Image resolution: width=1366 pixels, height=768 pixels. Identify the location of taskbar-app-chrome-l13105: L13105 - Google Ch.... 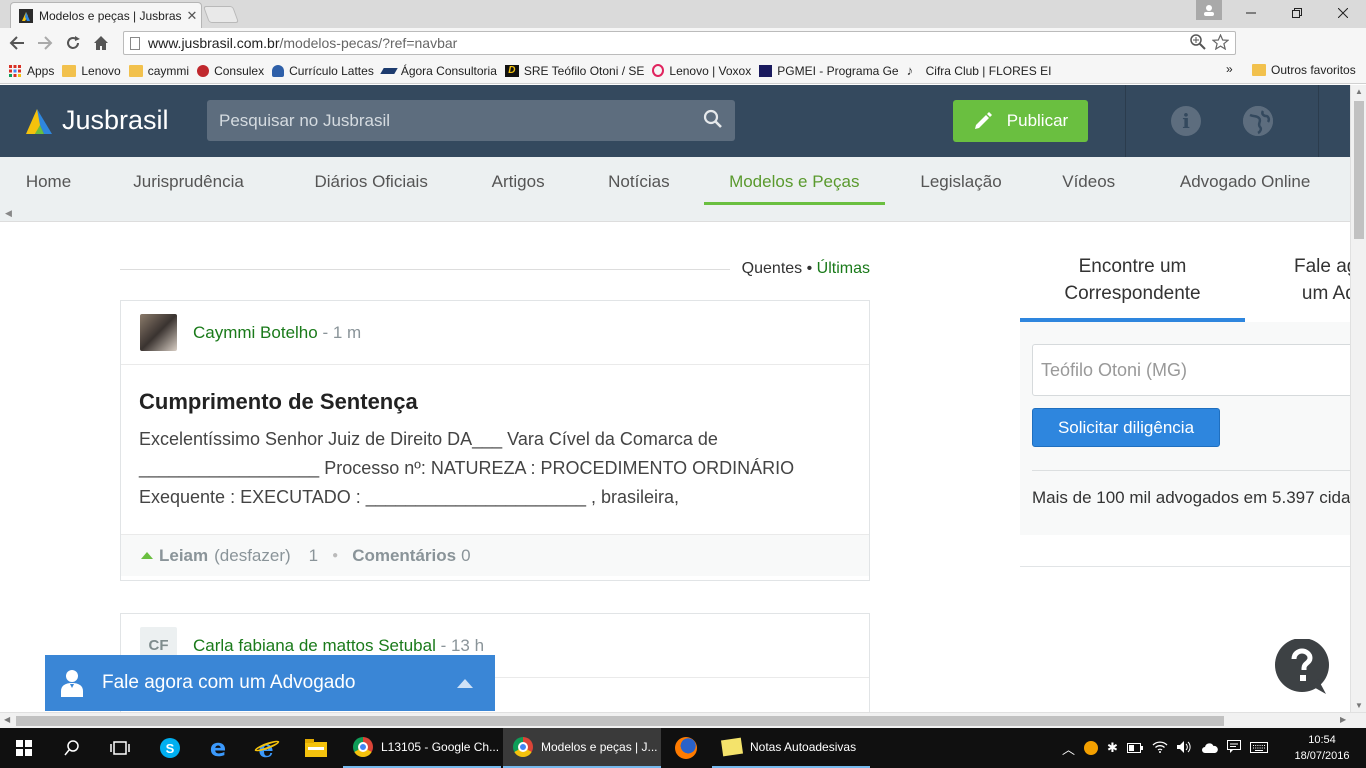
(422, 748).